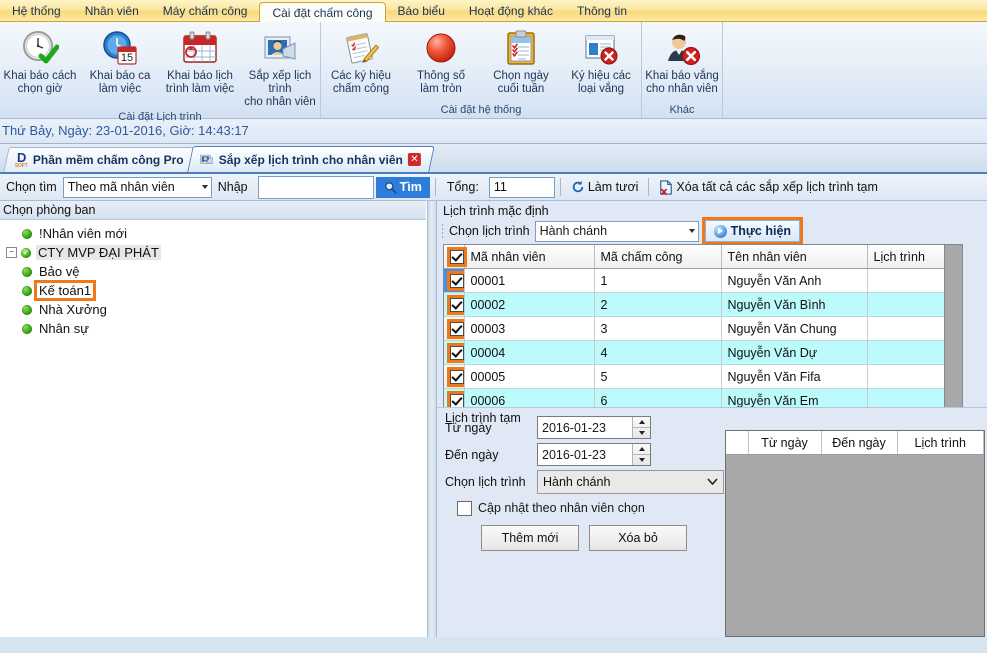  What do you see at coordinates (415, 159) in the screenshot?
I see `close-icon: ✕` at bounding box center [415, 159].